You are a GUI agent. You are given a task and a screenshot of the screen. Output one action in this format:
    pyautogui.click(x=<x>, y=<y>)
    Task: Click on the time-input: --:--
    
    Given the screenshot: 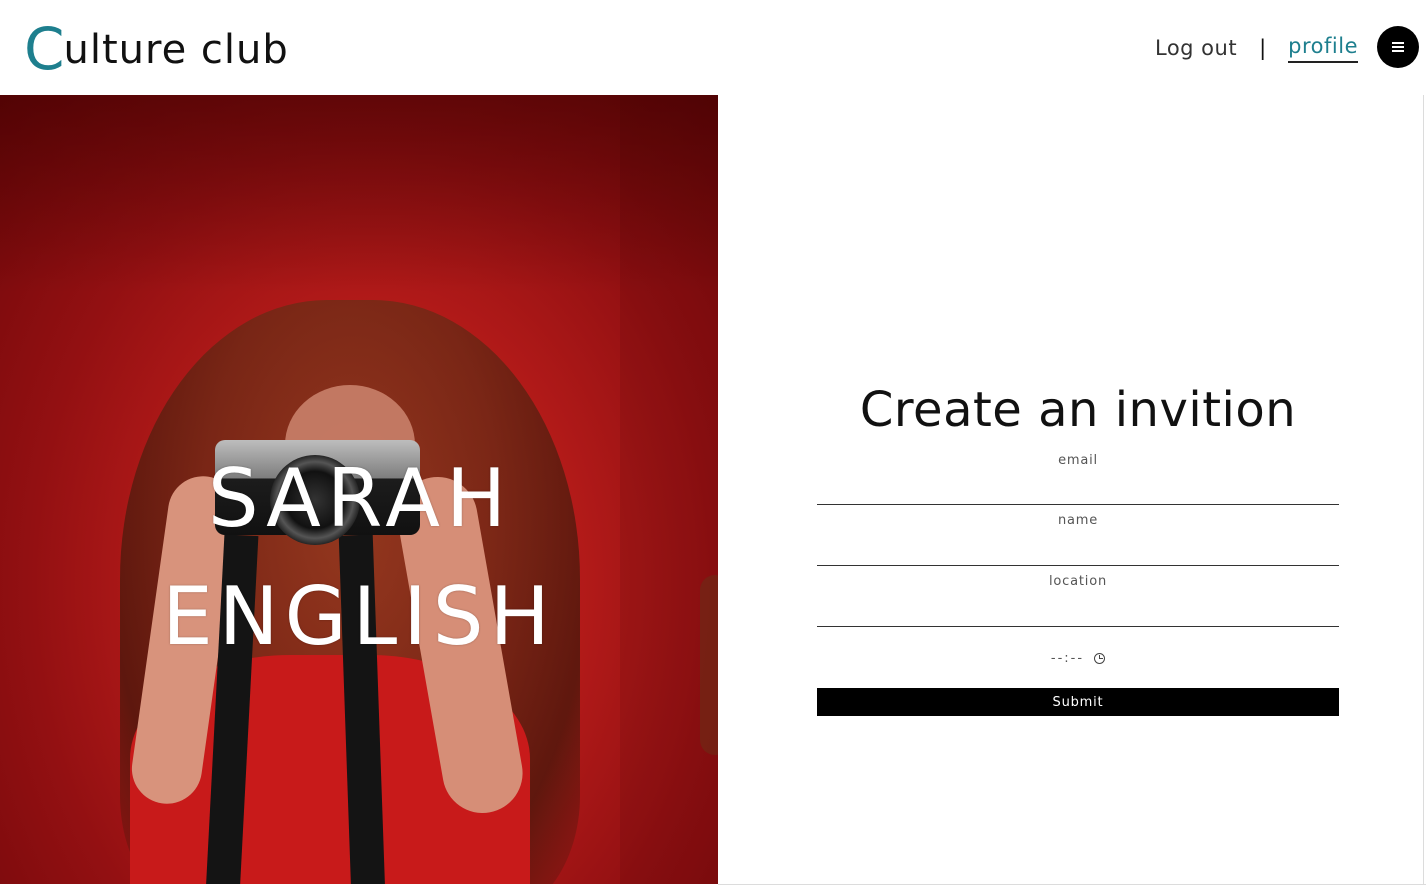 What is the action you would take?
    pyautogui.click(x=1078, y=658)
    